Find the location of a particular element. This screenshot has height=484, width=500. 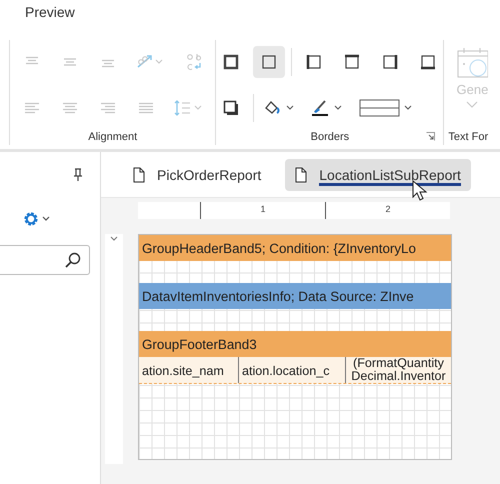

text-field: ation.site_nam is located at coordinates (189, 370).